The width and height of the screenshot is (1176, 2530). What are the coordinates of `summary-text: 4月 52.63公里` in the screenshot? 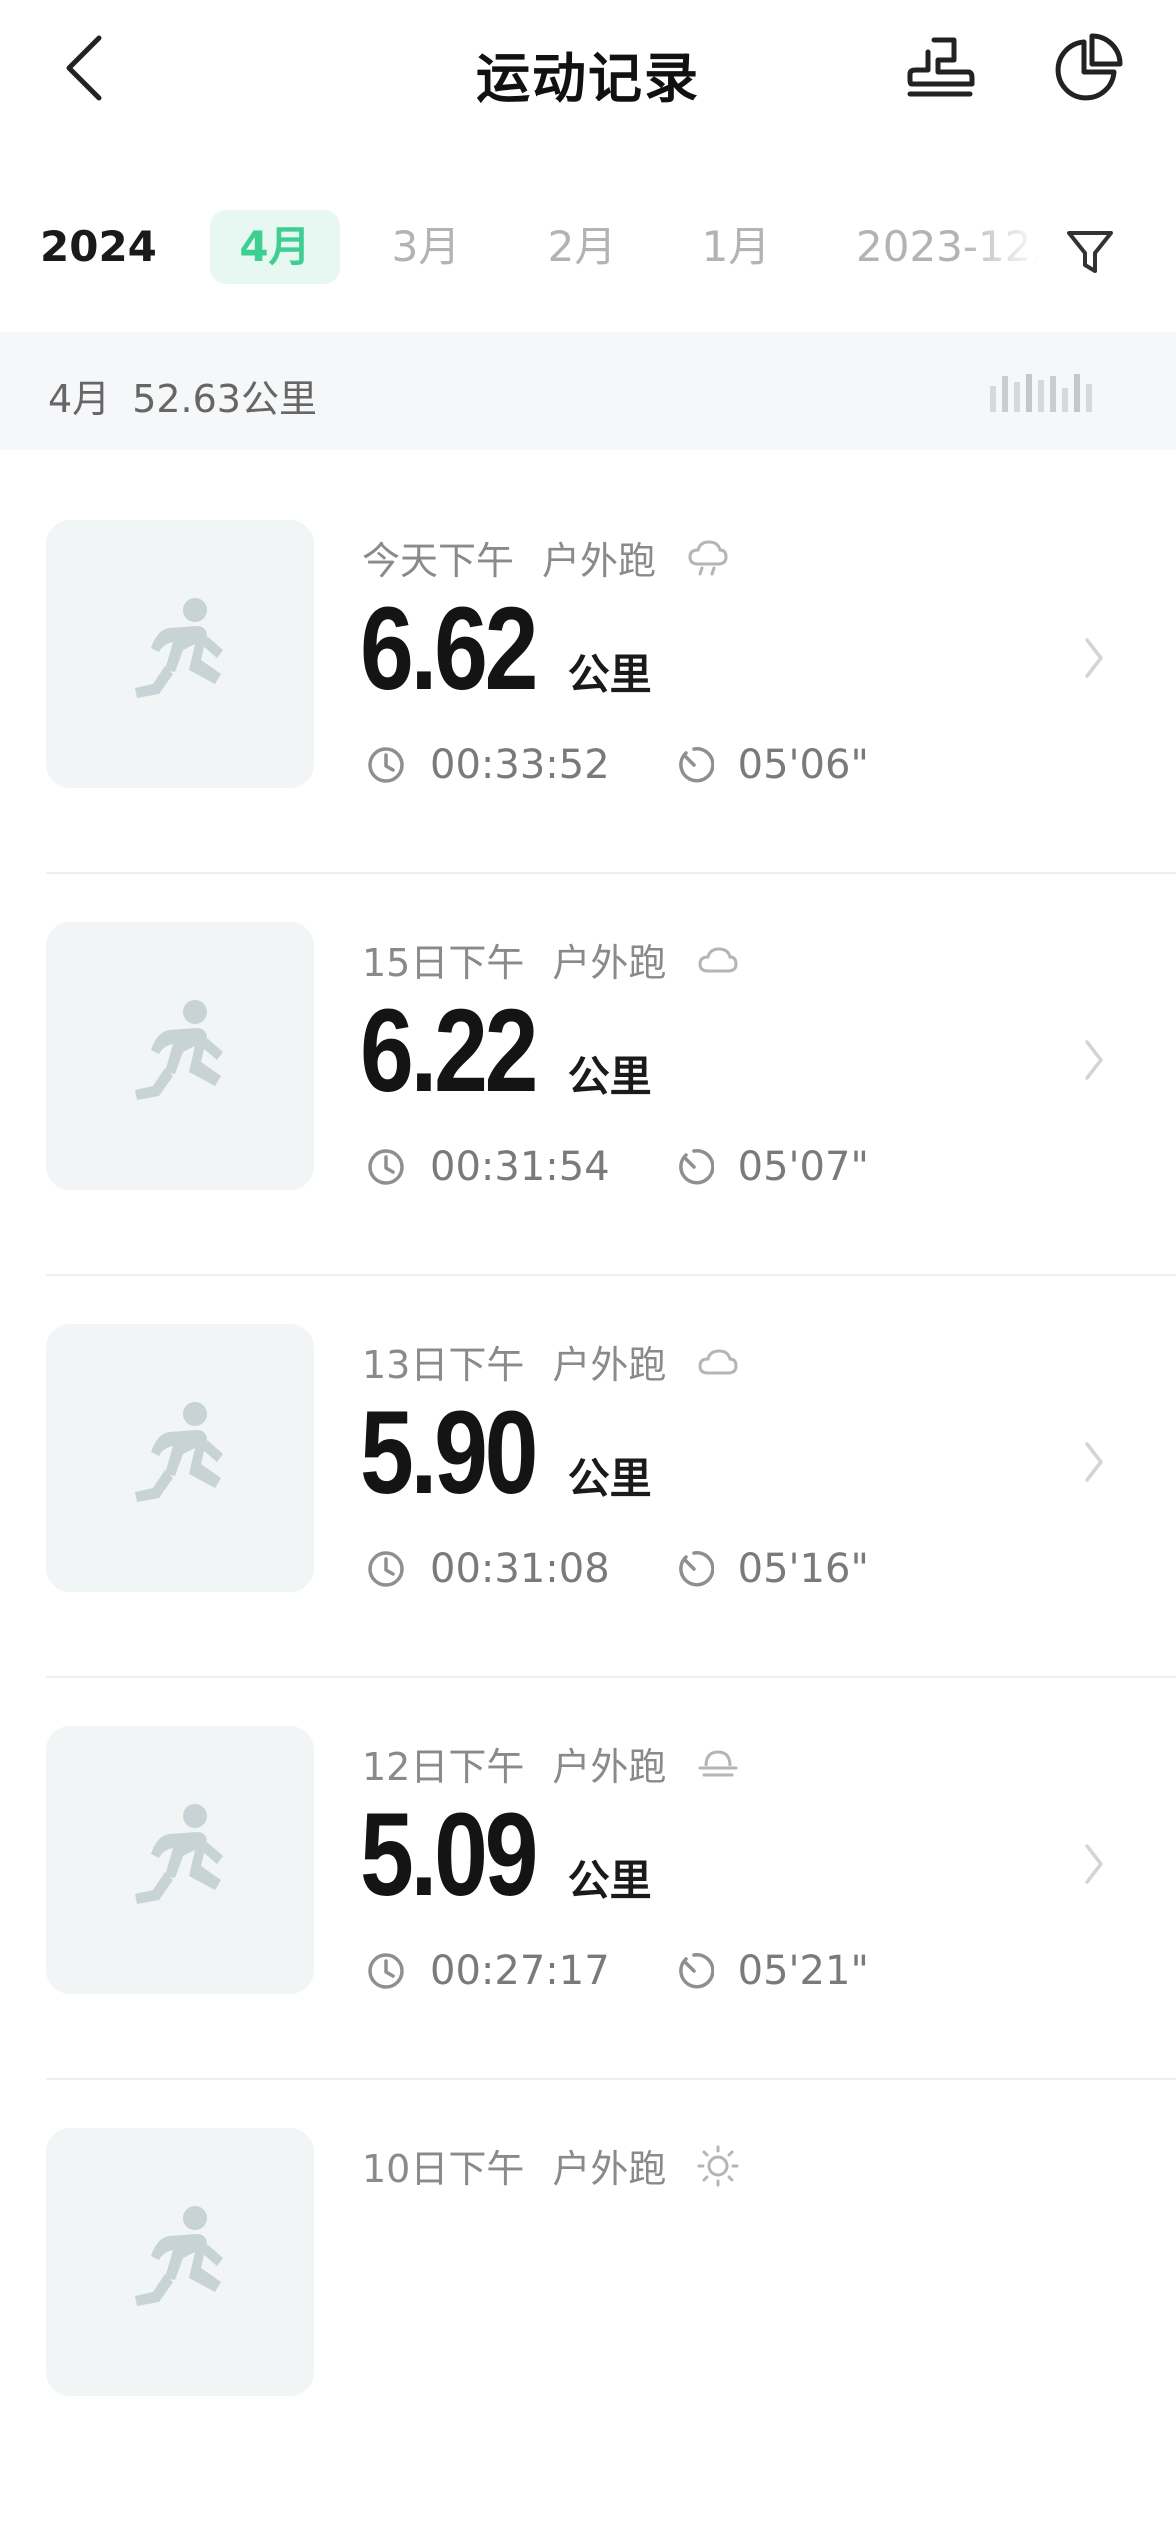 It's located at (182, 395).